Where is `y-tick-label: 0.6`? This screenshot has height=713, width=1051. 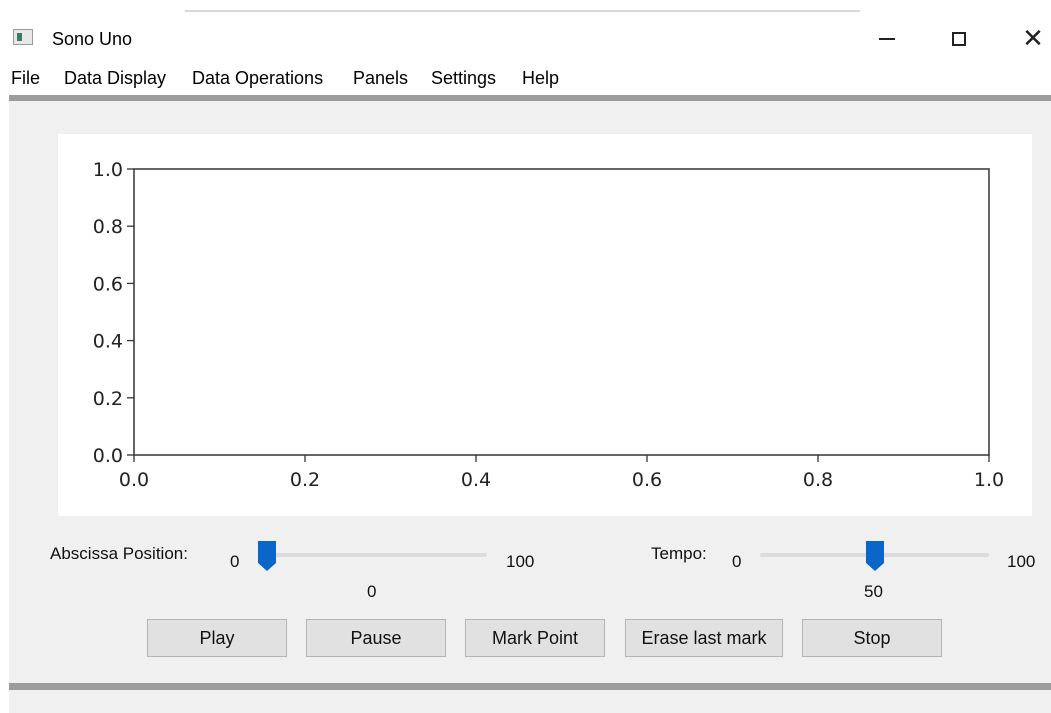
y-tick-label: 0.6 is located at coordinates (108, 284).